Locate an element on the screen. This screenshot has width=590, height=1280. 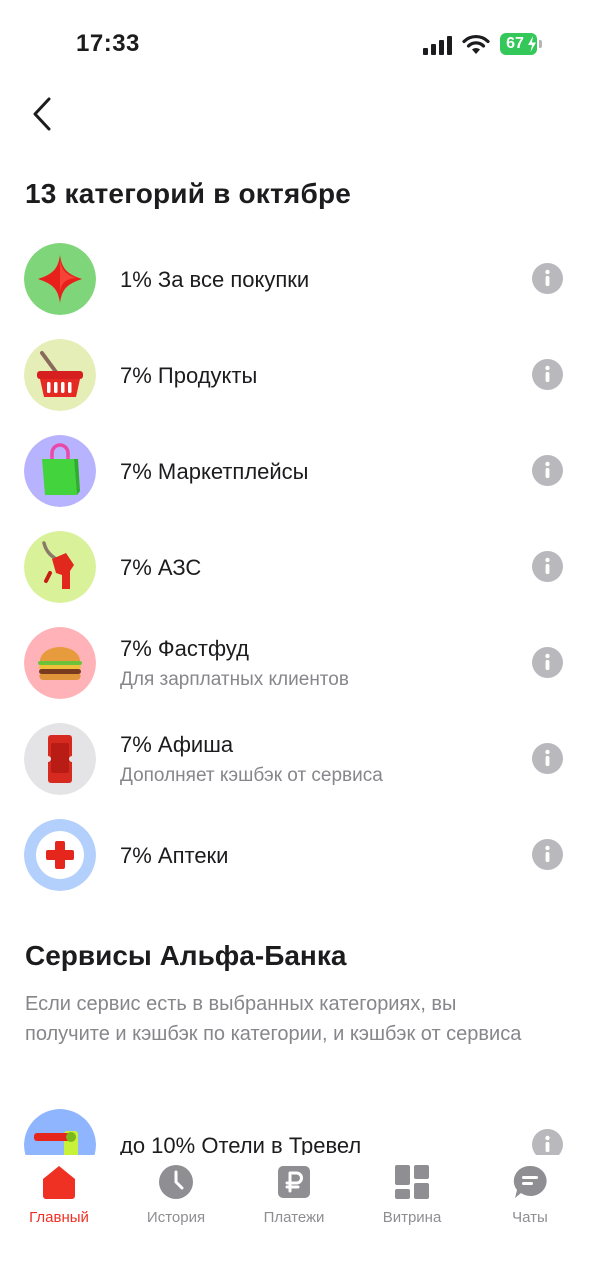
tab-label: История is located at coordinates (176, 1217).